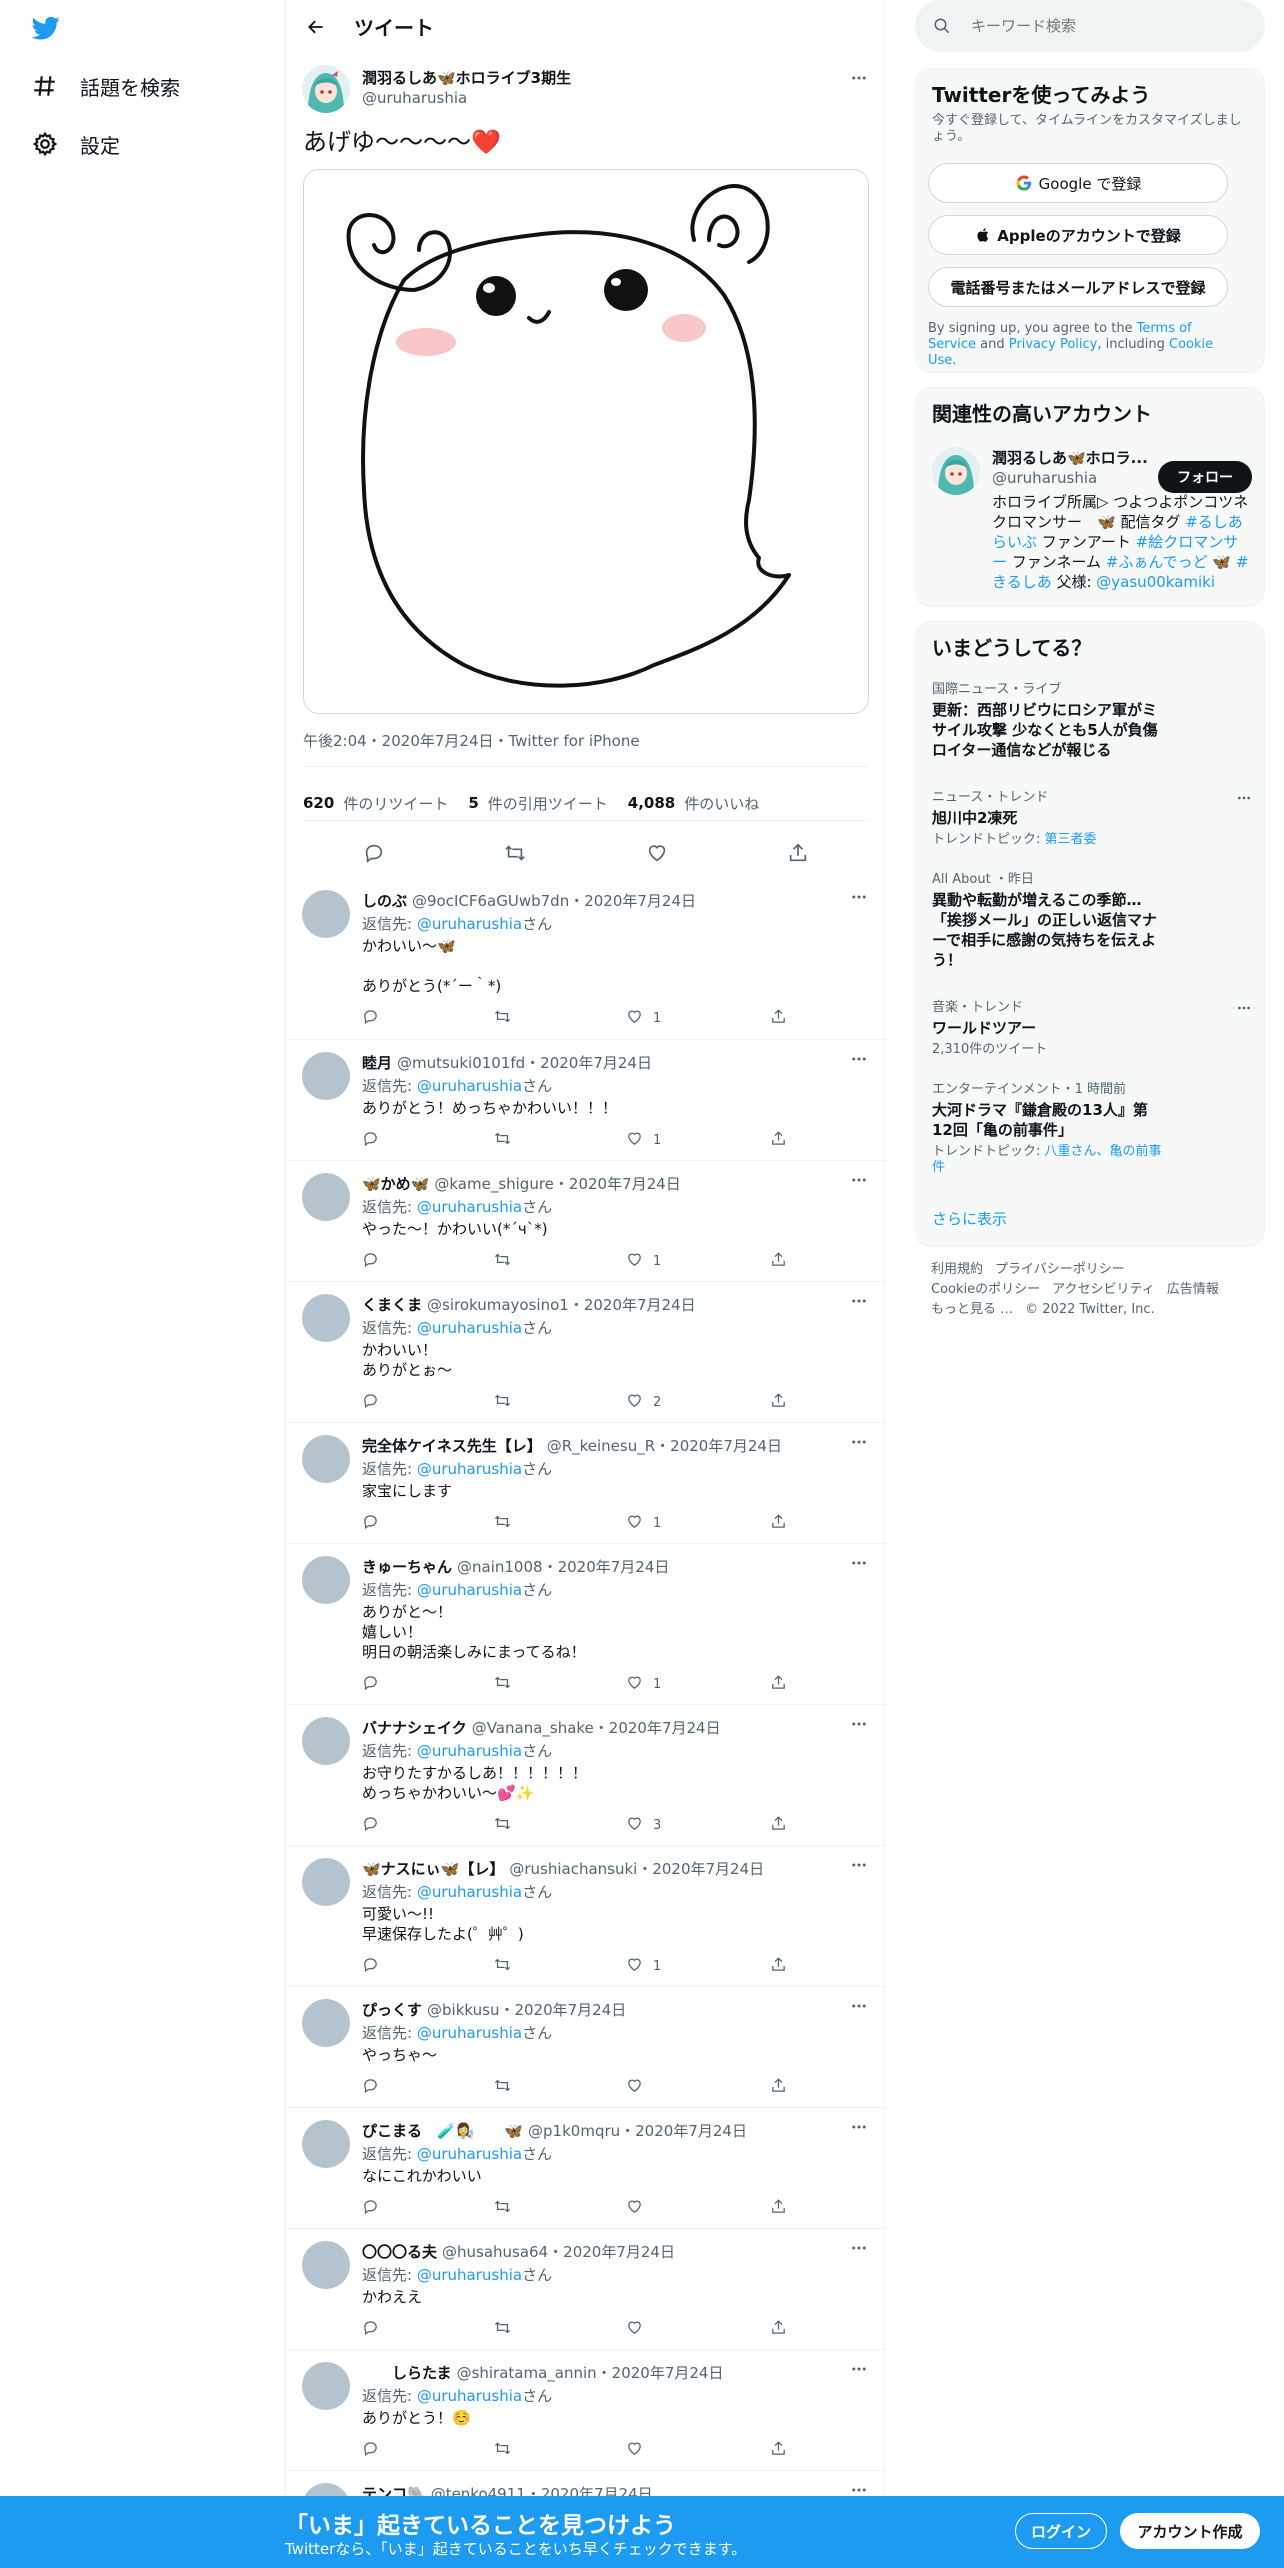 Image resolution: width=1284 pixels, height=2568 pixels. What do you see at coordinates (473, 803) in the screenshot?
I see `quote-count: 5` at bounding box center [473, 803].